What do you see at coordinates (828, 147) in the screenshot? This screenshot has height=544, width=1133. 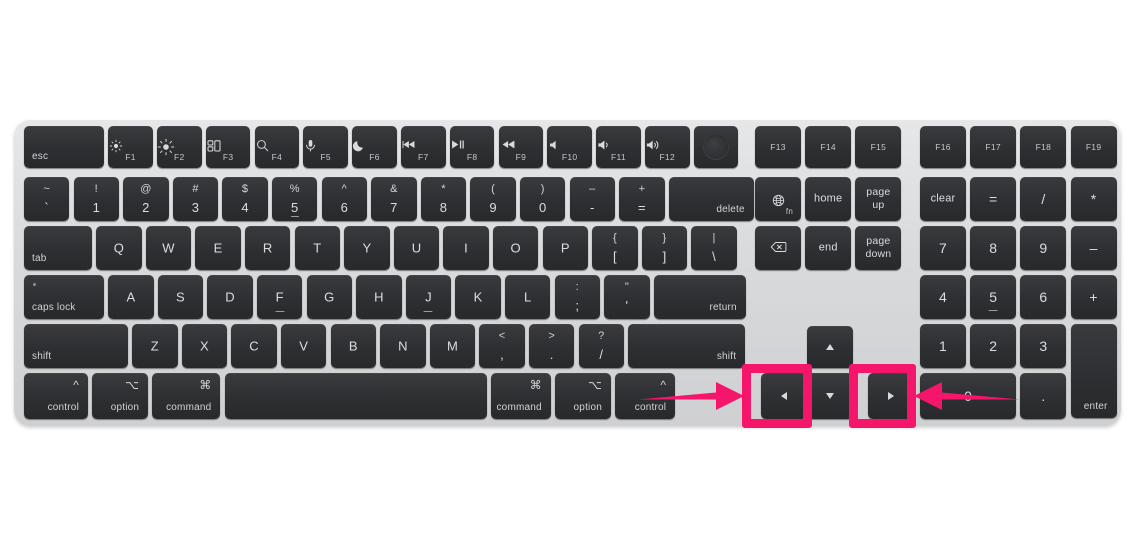 I see `f14-key: F14` at bounding box center [828, 147].